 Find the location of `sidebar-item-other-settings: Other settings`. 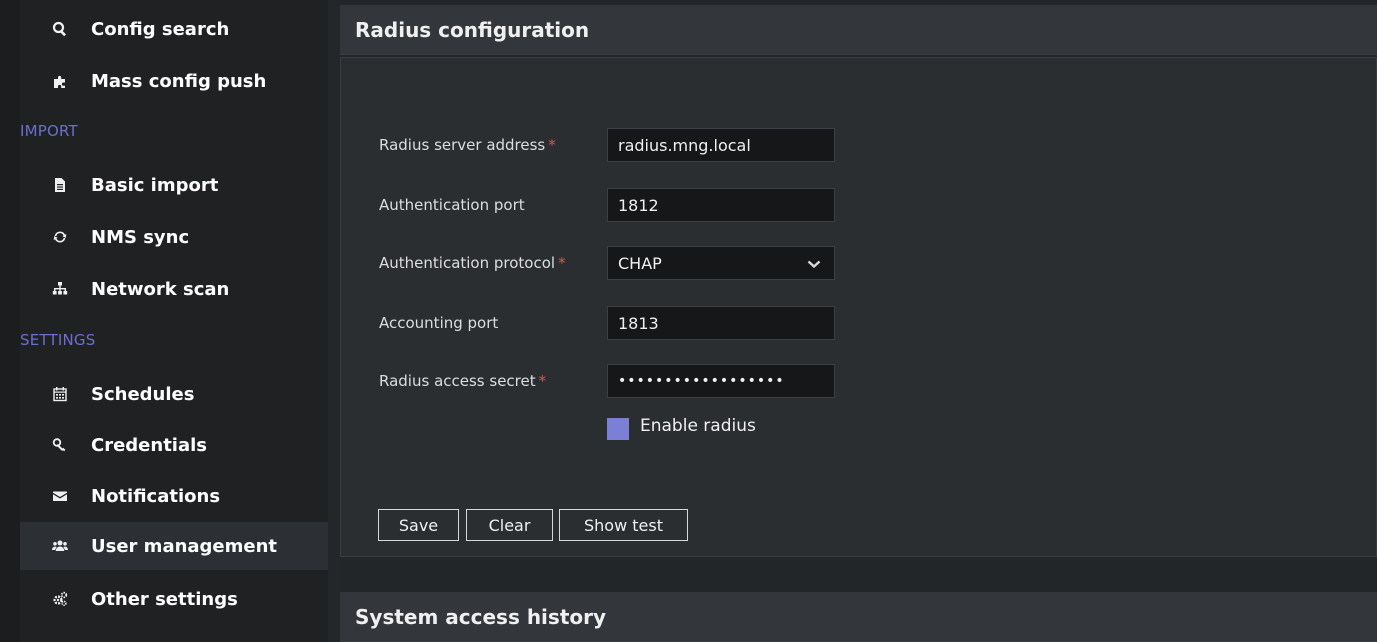

sidebar-item-other-settings: Other settings is located at coordinates (174, 599).